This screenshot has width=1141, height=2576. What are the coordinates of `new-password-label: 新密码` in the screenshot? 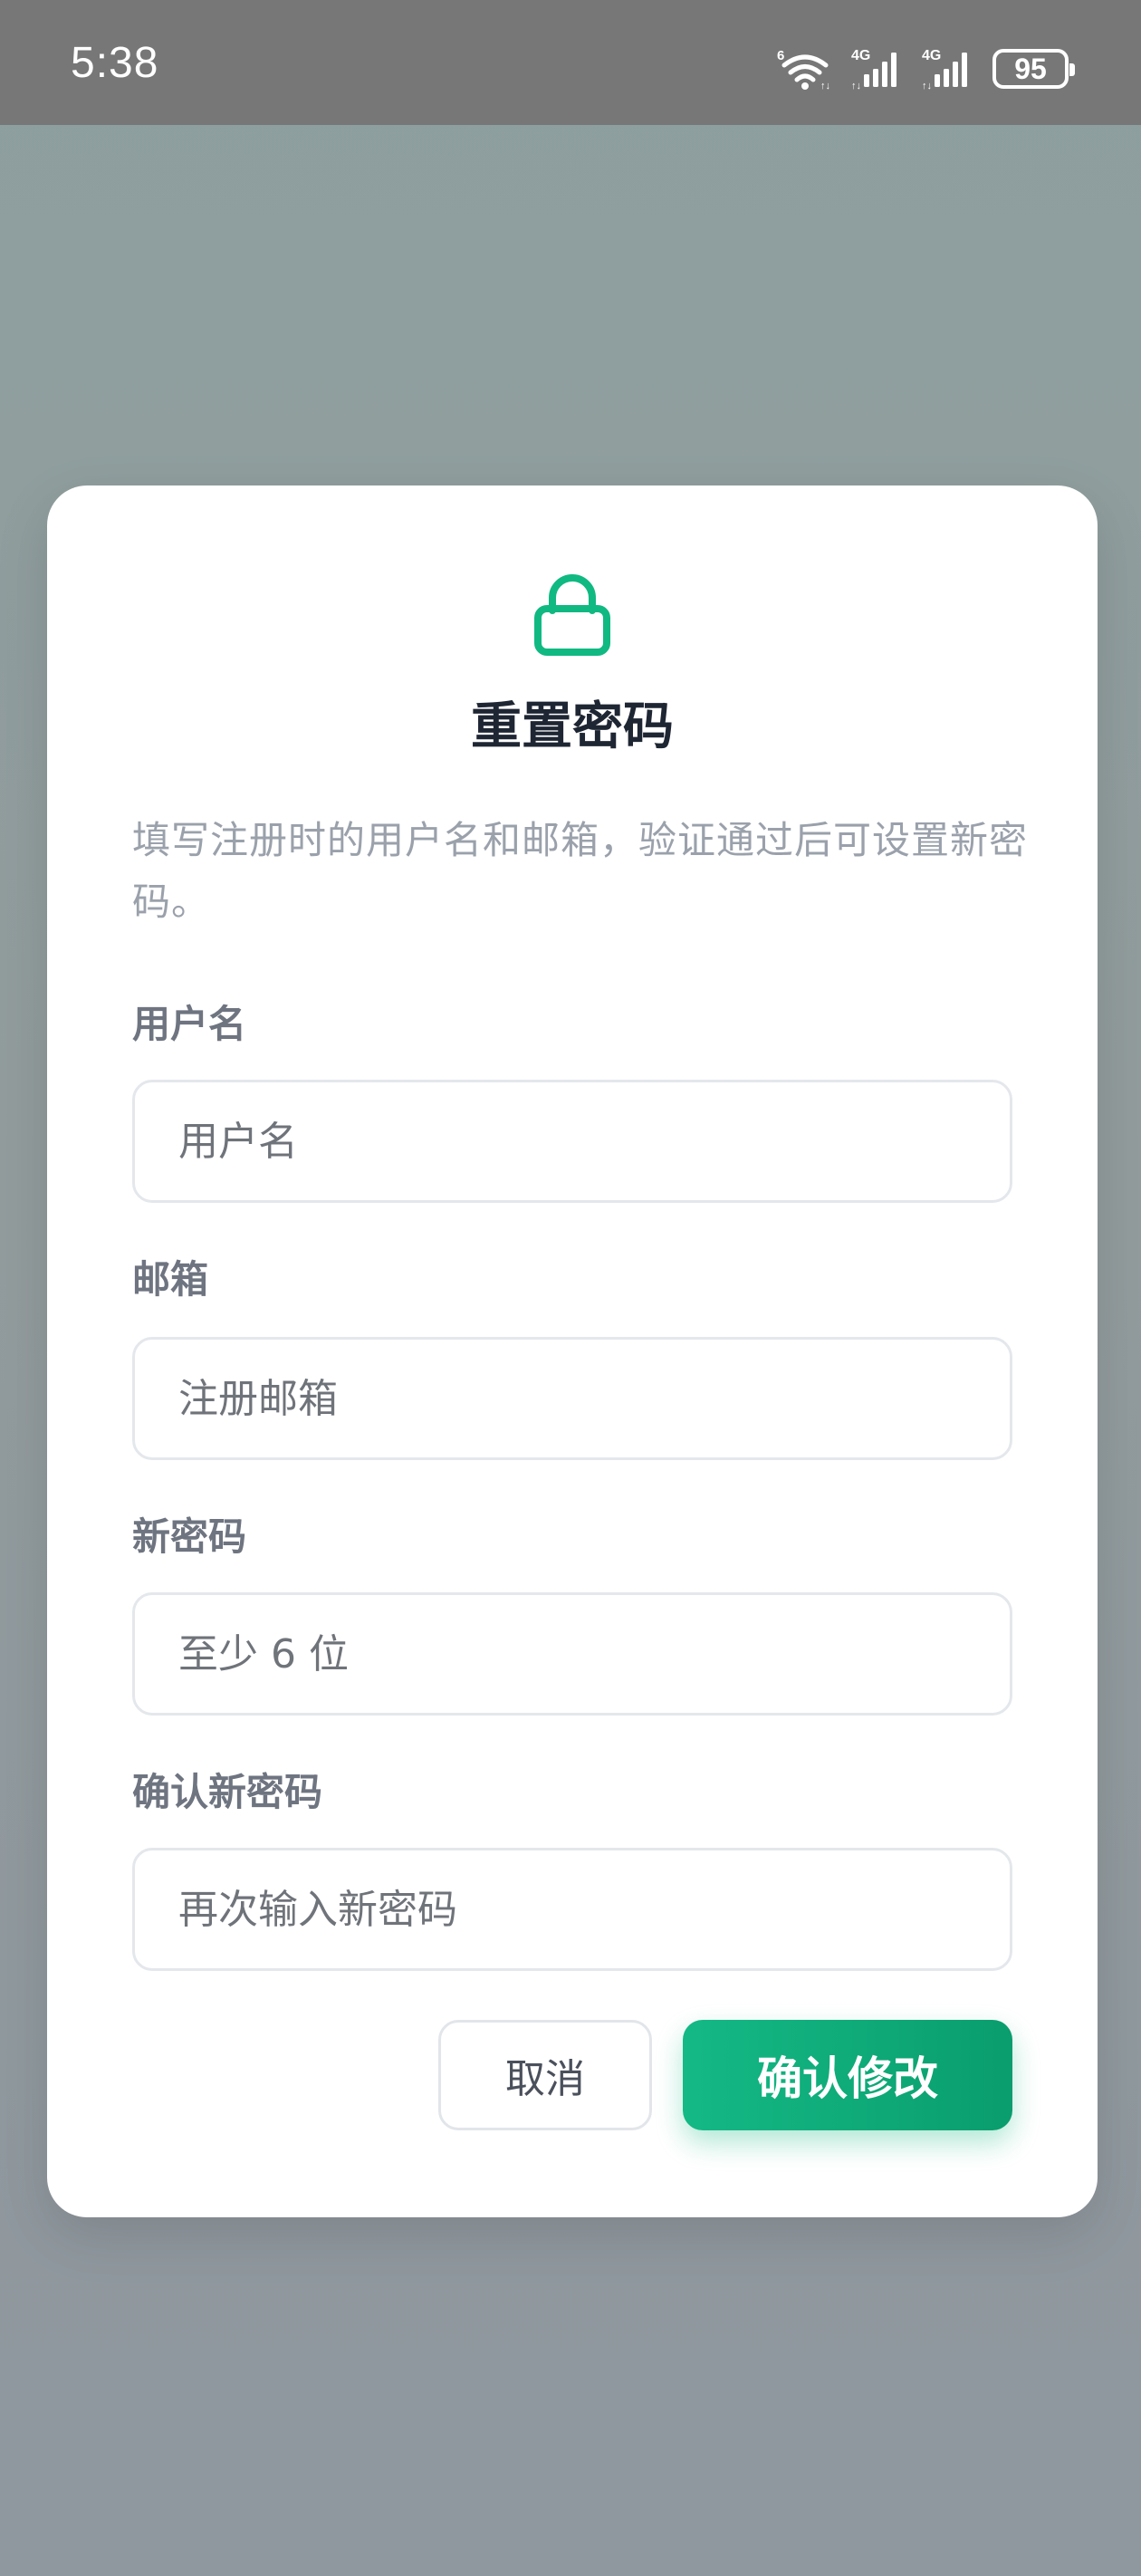 It's located at (189, 1536).